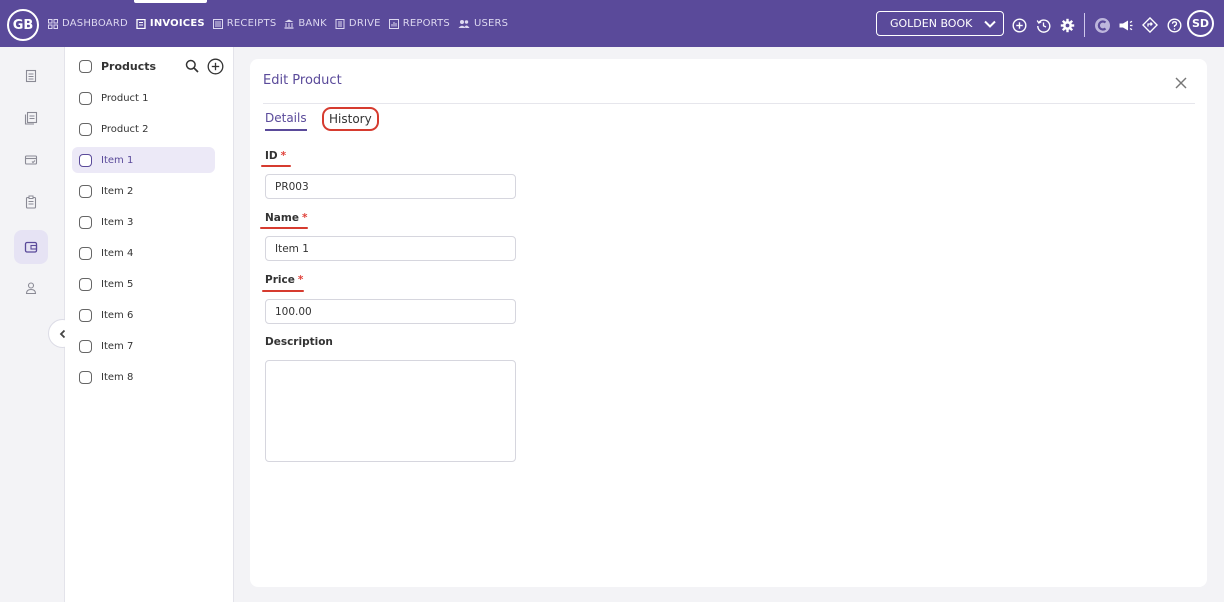 The image size is (1224, 602). Describe the element at coordinates (393, 23) in the screenshot. I see `reports-icon` at that location.